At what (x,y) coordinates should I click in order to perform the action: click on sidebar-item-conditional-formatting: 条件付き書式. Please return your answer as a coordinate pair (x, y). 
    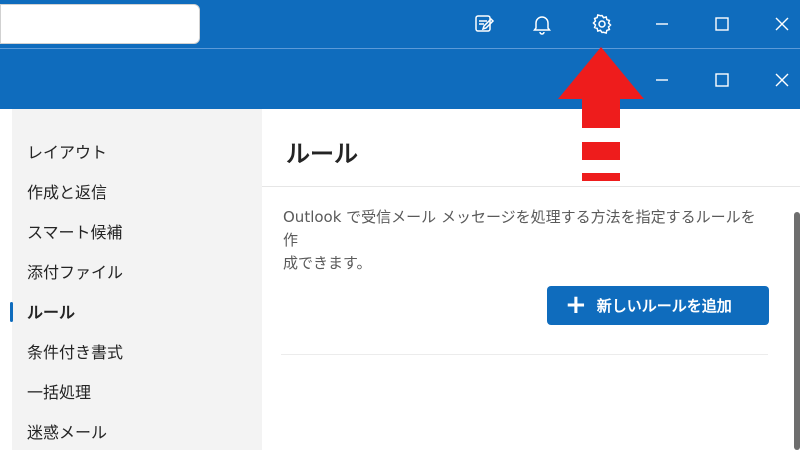
    Looking at the image, I should click on (75, 353).